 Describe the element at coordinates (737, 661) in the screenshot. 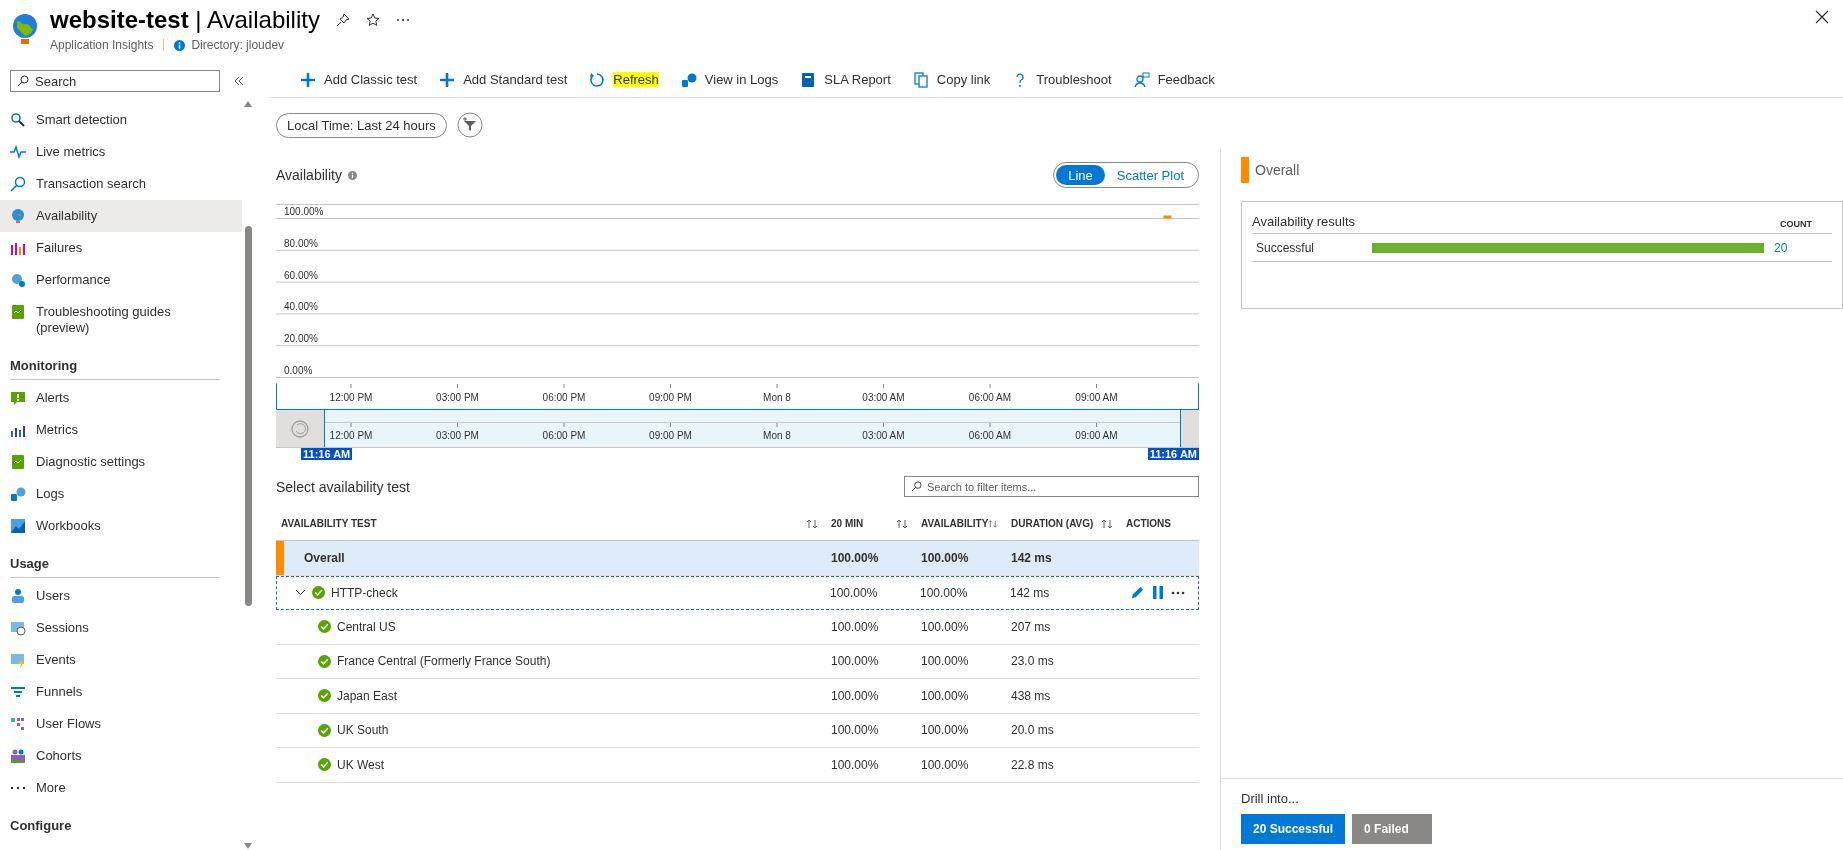

I see `table-row: France Central (Formerly France South) 100.00% 100.00% 23.0 ms` at that location.